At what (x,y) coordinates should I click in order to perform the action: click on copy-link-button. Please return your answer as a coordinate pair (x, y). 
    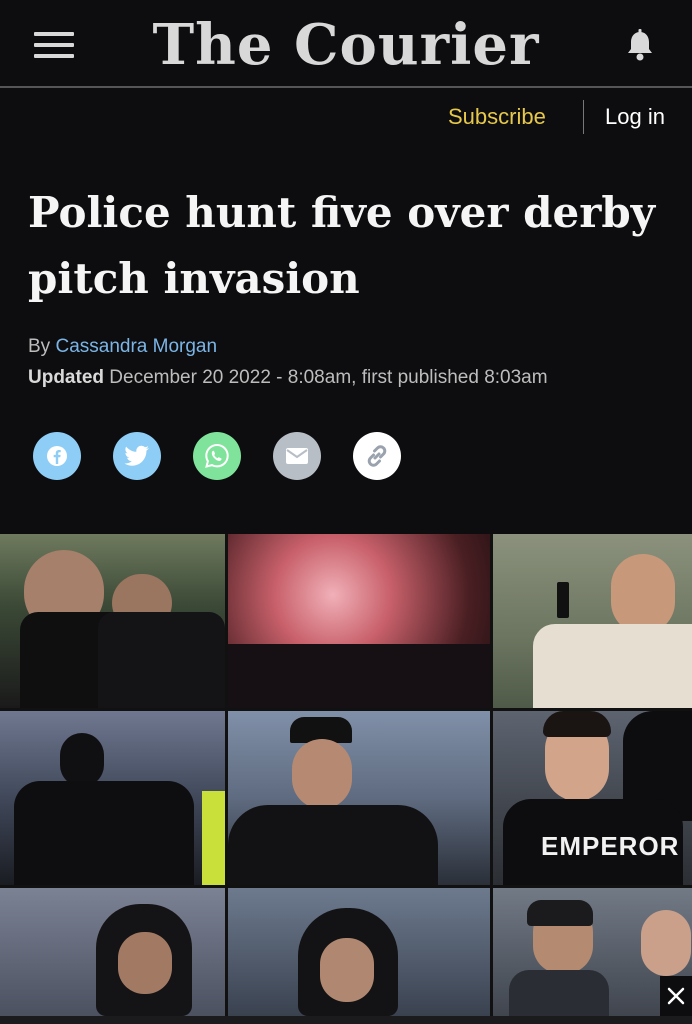
    Looking at the image, I should click on (377, 456).